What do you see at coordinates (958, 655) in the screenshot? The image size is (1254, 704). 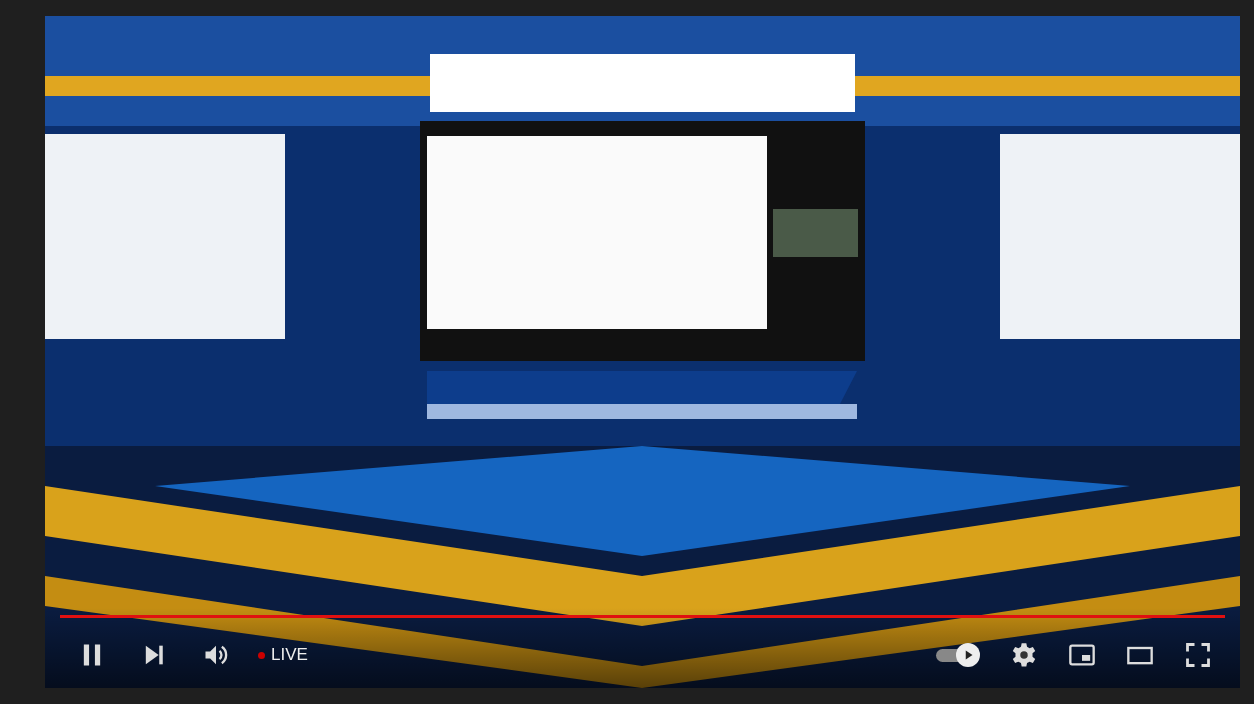 I see `autoplay-toggle` at bounding box center [958, 655].